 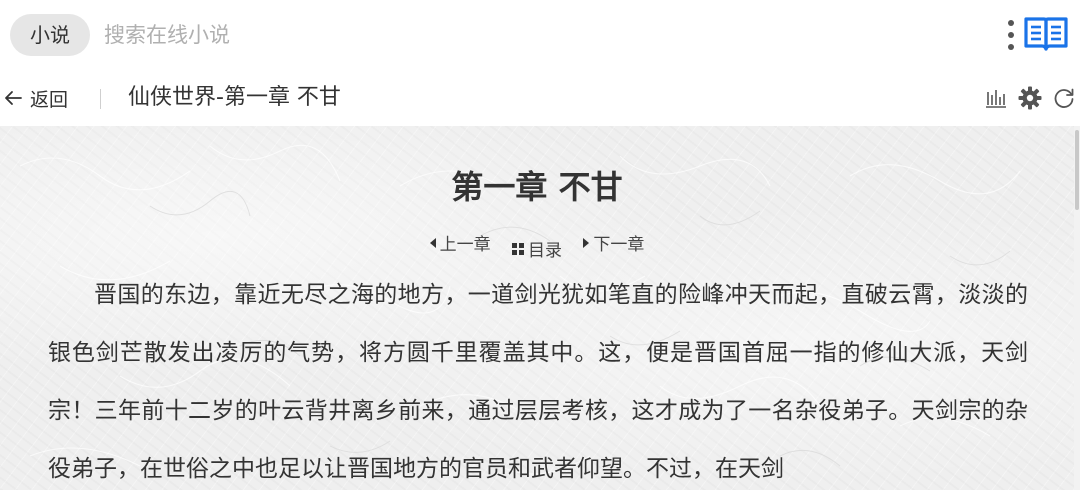 What do you see at coordinates (1077, 170) in the screenshot?
I see `scrollbar-thumb` at bounding box center [1077, 170].